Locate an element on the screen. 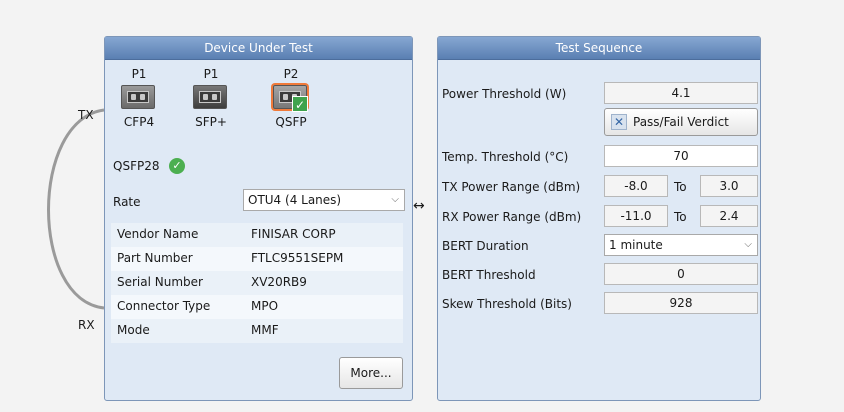  temp-threshold-label: Temp. Threshold (°C) is located at coordinates (505, 157).